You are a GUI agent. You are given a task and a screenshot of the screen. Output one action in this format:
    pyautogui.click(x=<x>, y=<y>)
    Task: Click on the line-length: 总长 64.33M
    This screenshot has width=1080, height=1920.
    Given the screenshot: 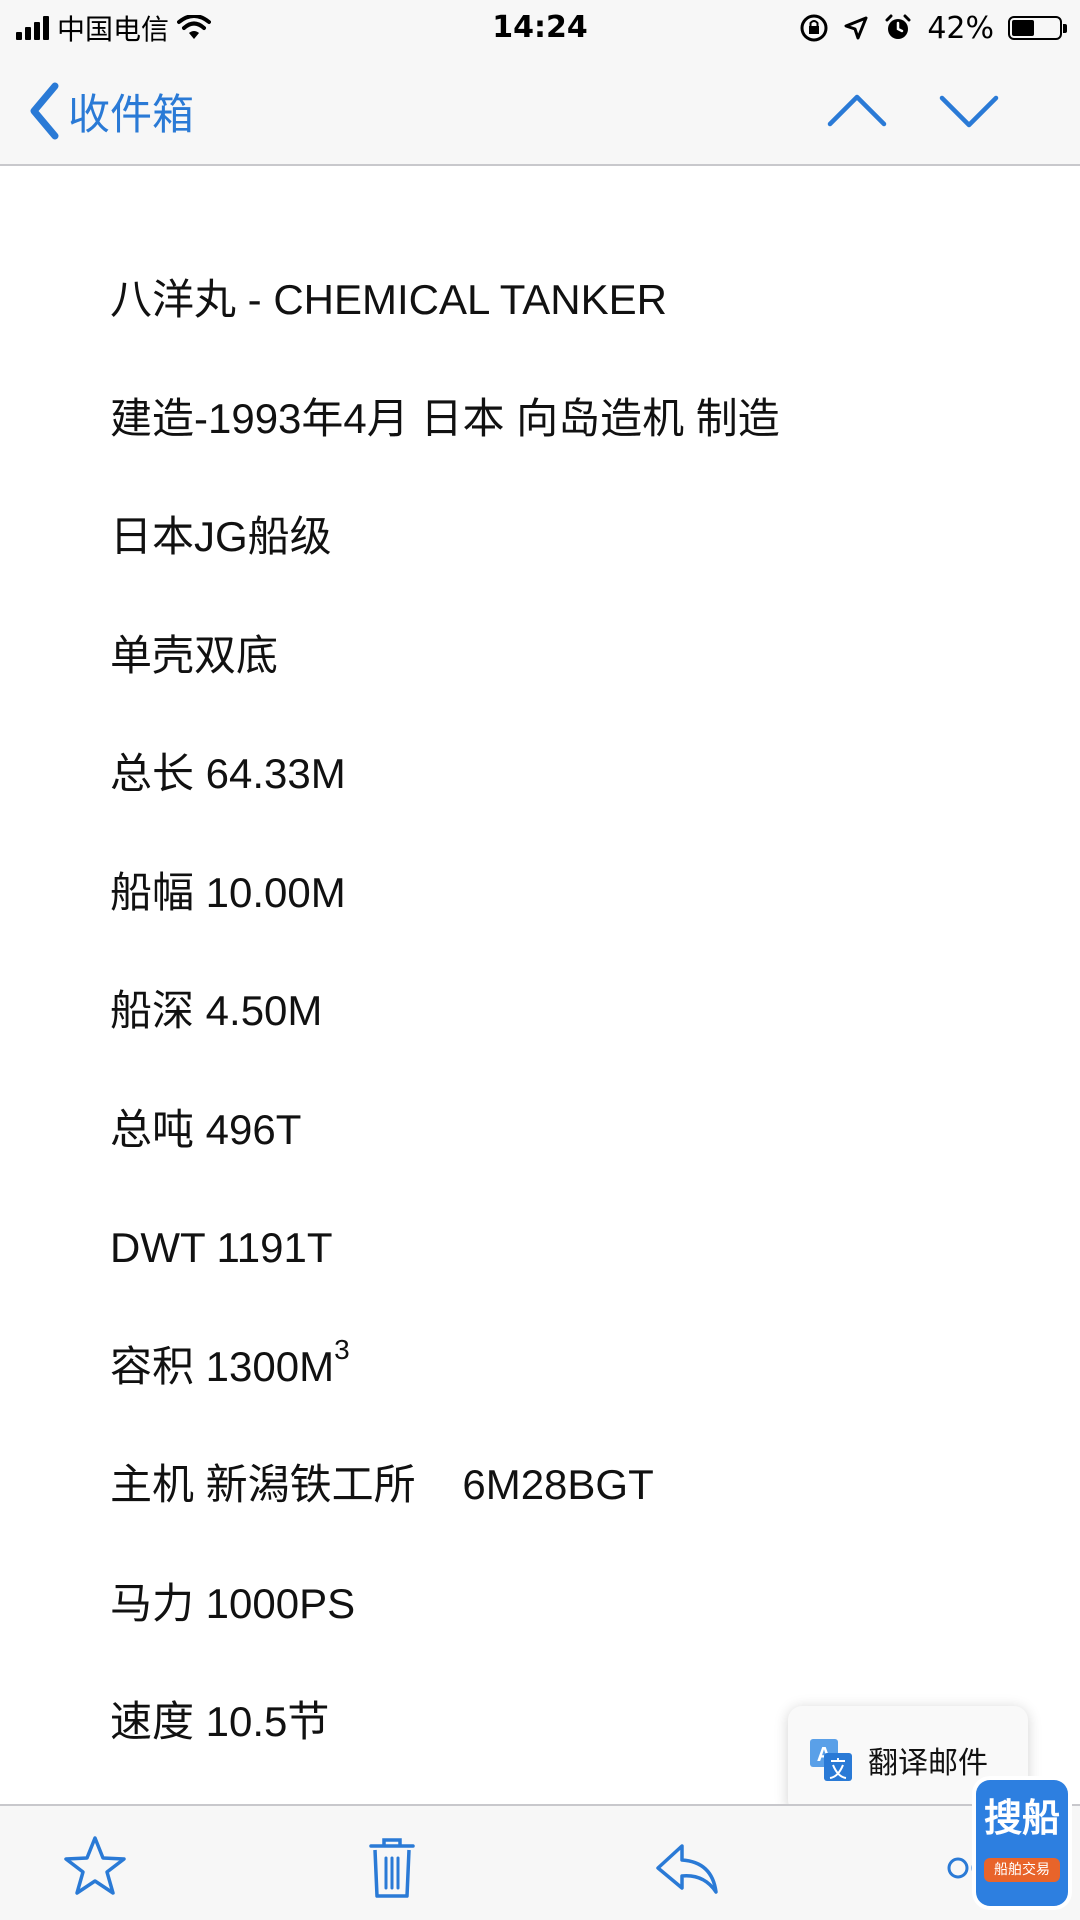 What is the action you would take?
    pyautogui.click(x=228, y=773)
    